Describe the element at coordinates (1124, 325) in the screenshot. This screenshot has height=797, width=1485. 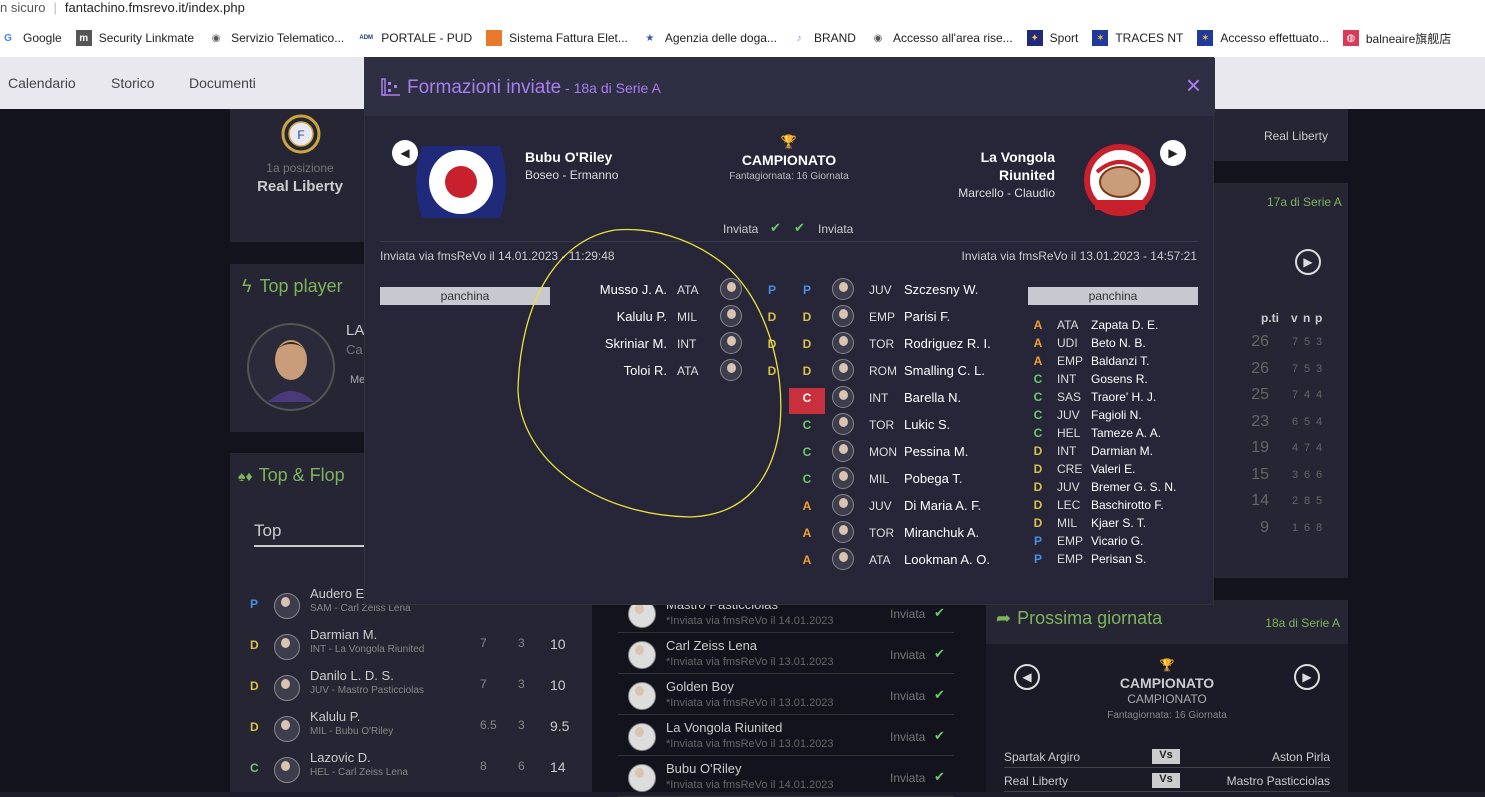
I see `bench-player-name: Zapata D. E.` at that location.